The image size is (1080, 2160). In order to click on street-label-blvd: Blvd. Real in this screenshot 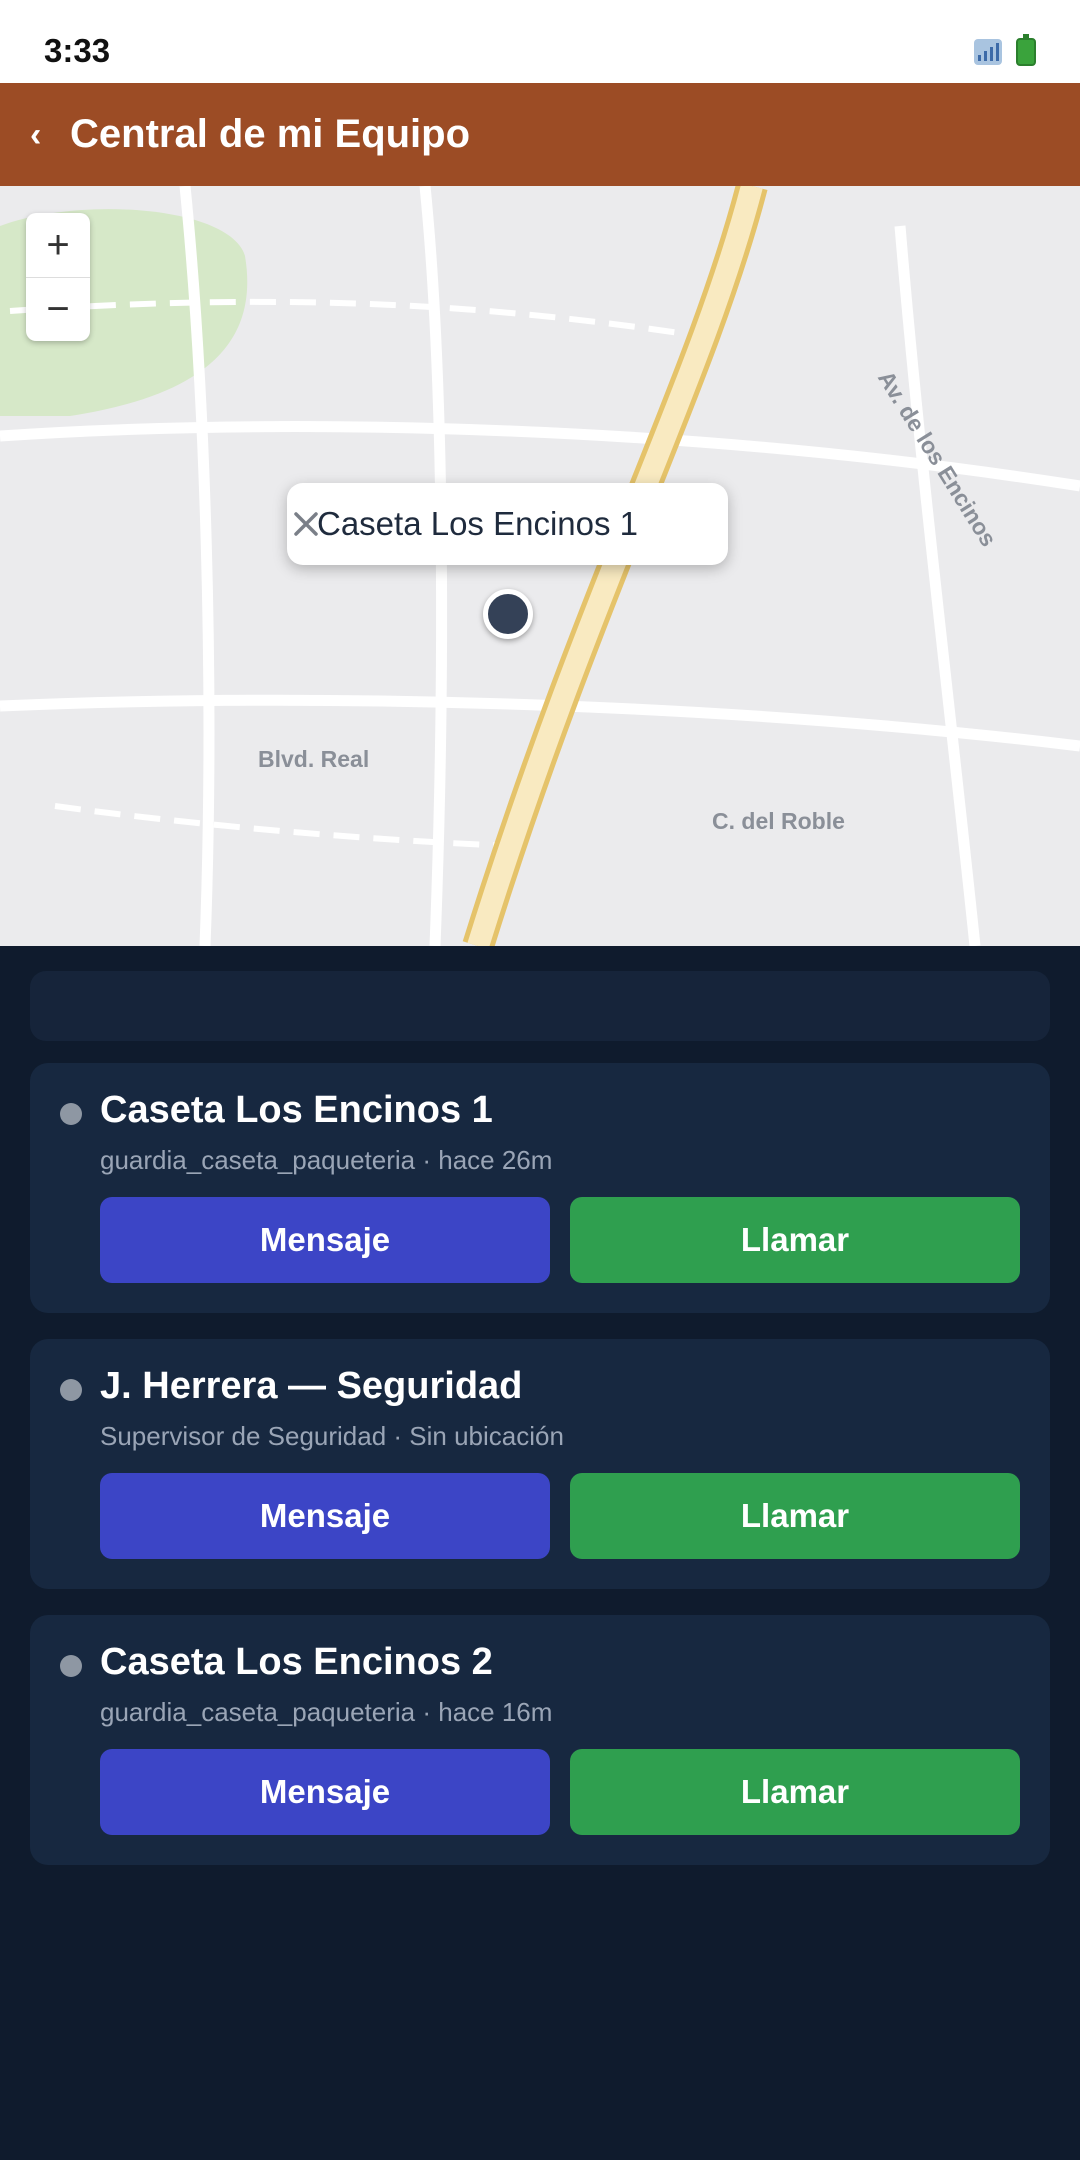, I will do `click(314, 759)`.